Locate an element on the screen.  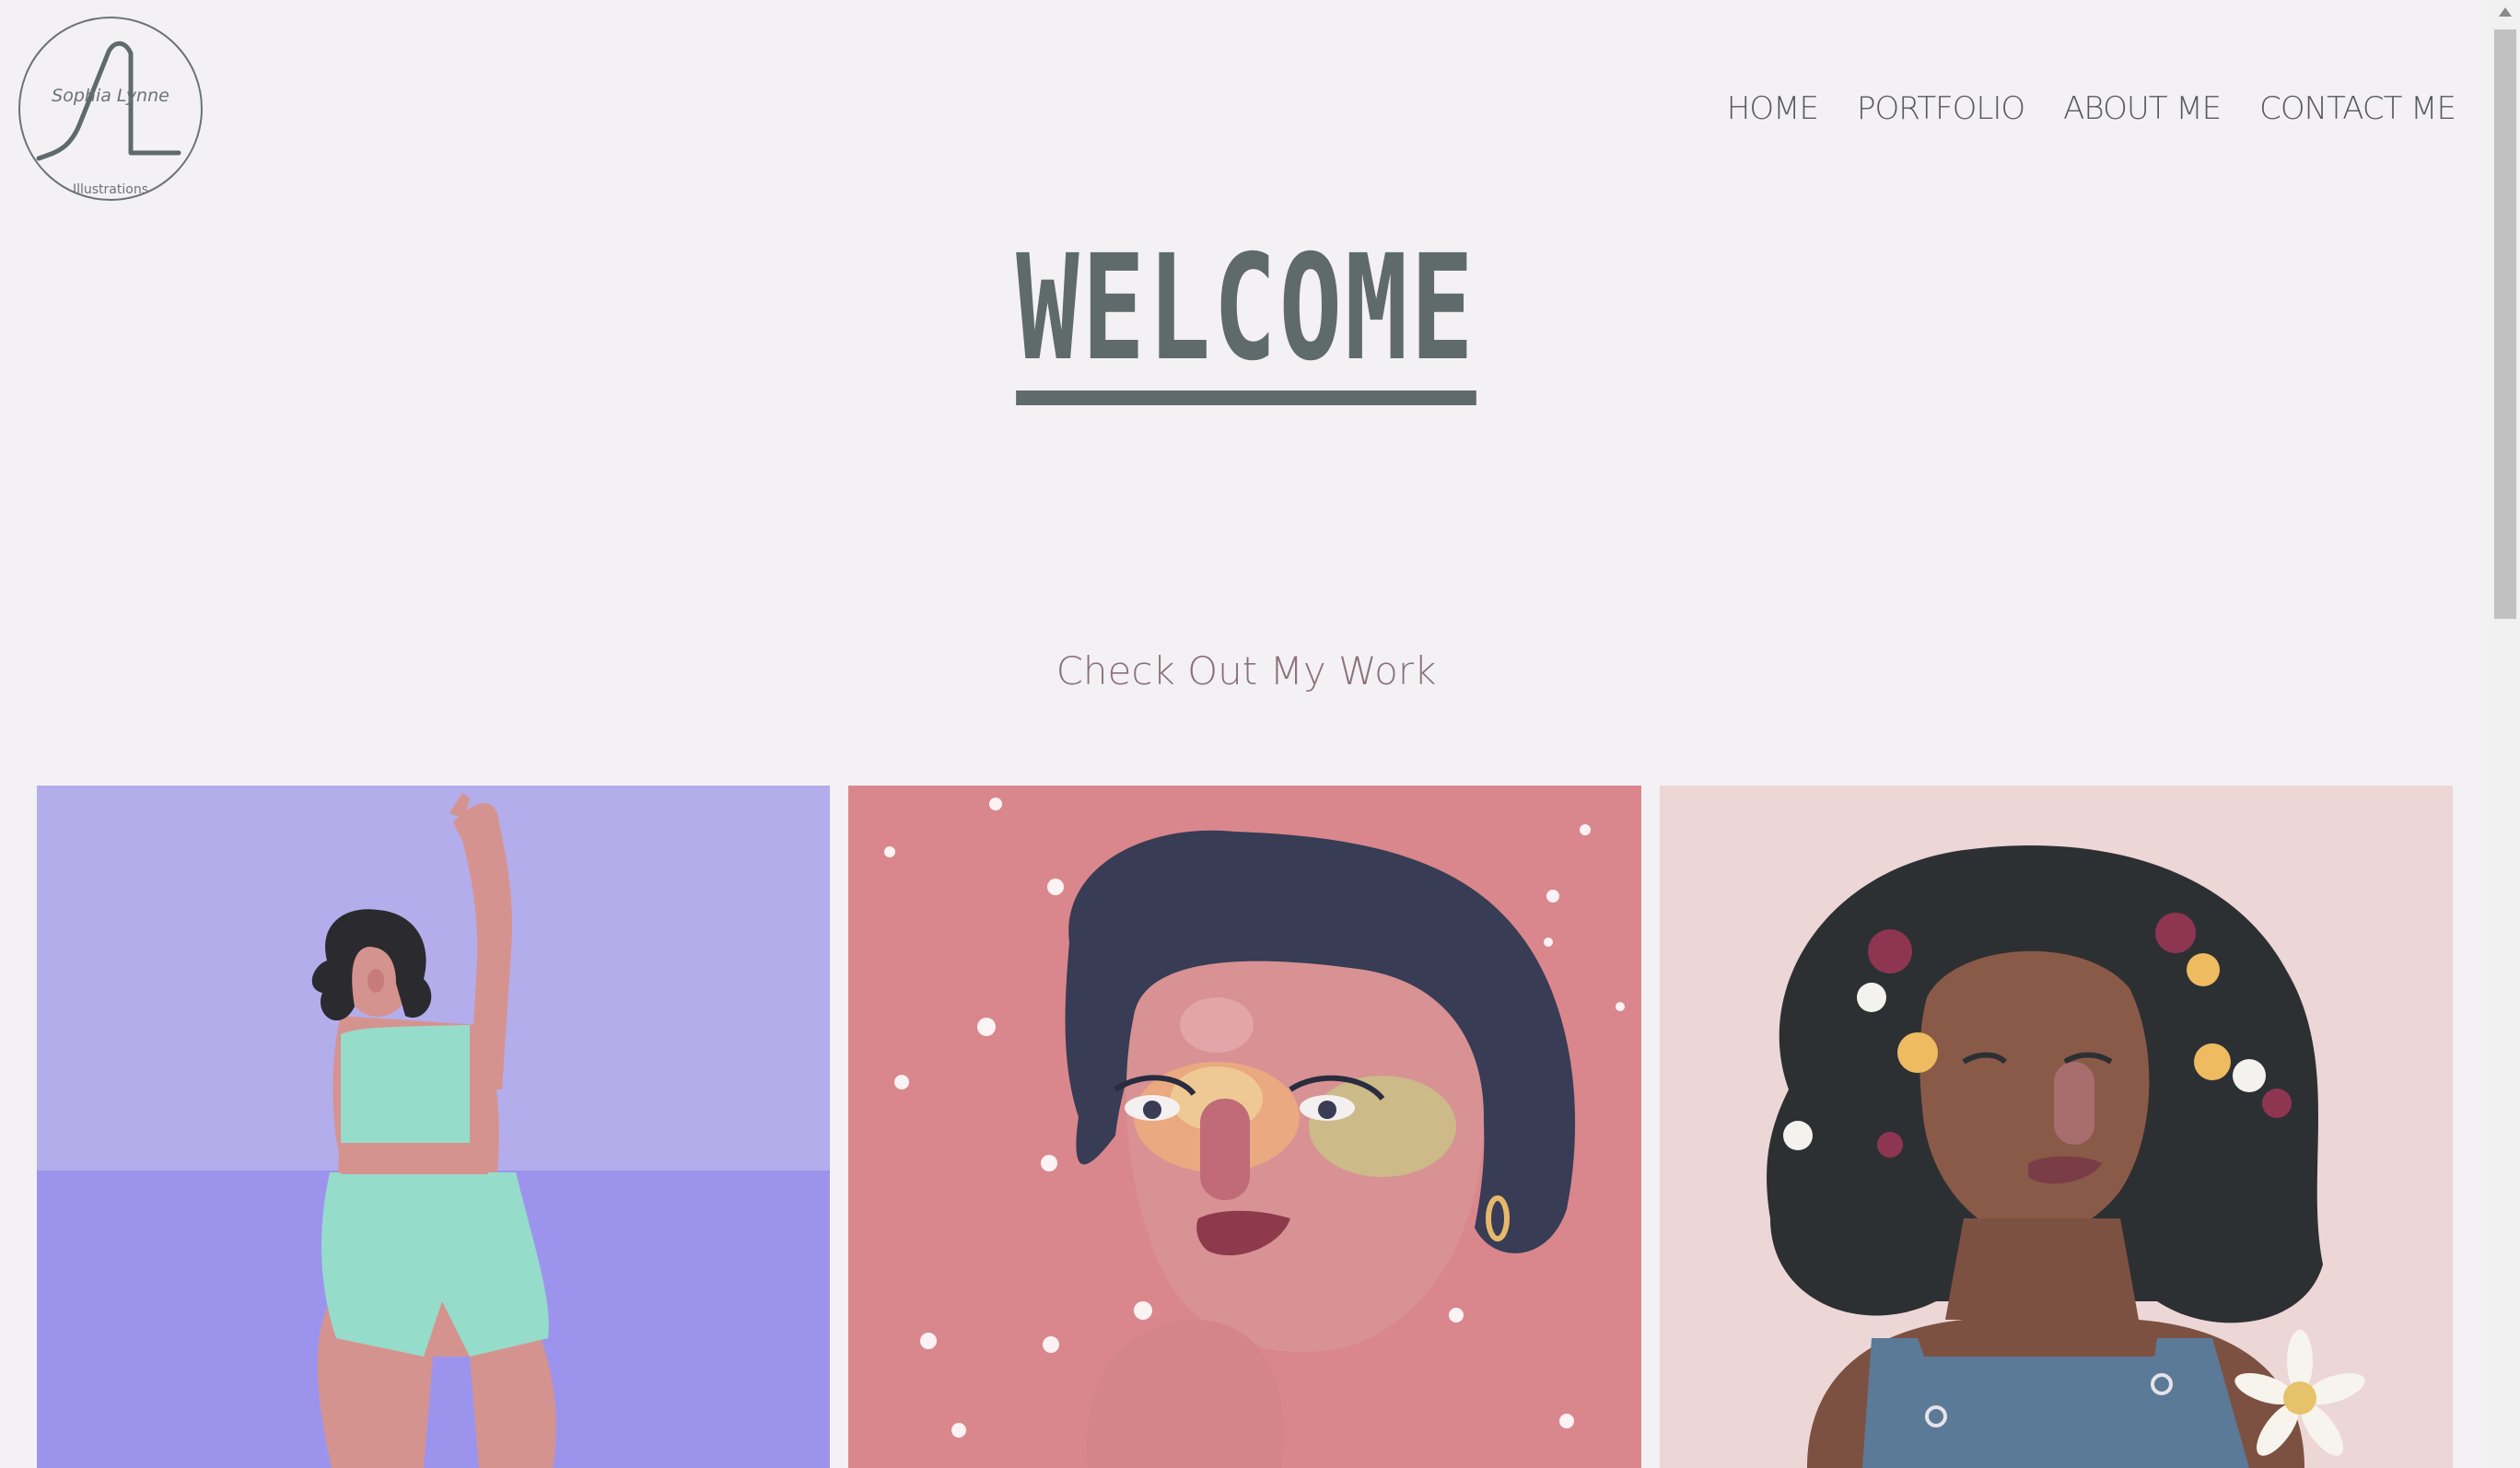
logo-name-text: Sophia Lynne is located at coordinates (110, 96).